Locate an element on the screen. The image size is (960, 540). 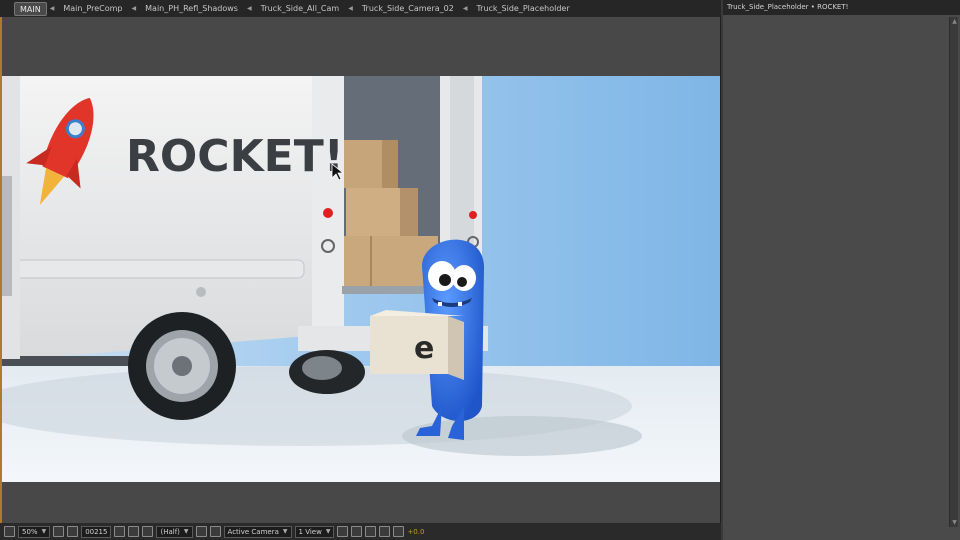
camera-view-dropdown: Active Camera ▼ is located at coordinates (257, 531).